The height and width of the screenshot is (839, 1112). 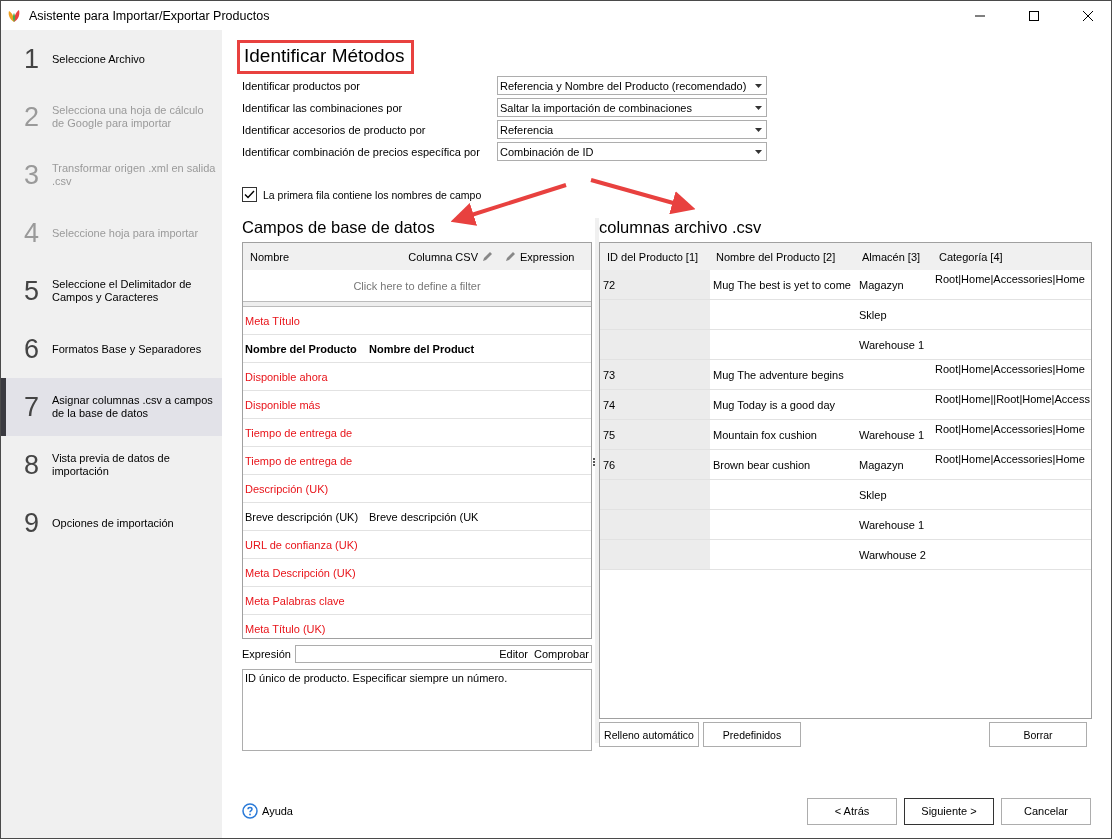 What do you see at coordinates (128, 117) in the screenshot?
I see `step-label: Selecciona una hoja de cálculo de Google para importar` at bounding box center [128, 117].